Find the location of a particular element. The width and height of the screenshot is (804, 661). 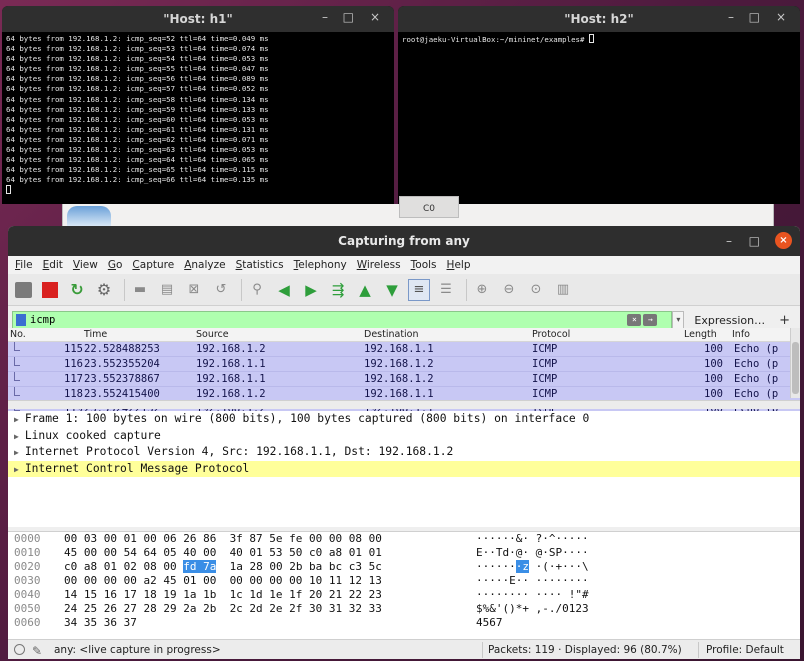

scrollbar-thumb is located at coordinates (795, 368).